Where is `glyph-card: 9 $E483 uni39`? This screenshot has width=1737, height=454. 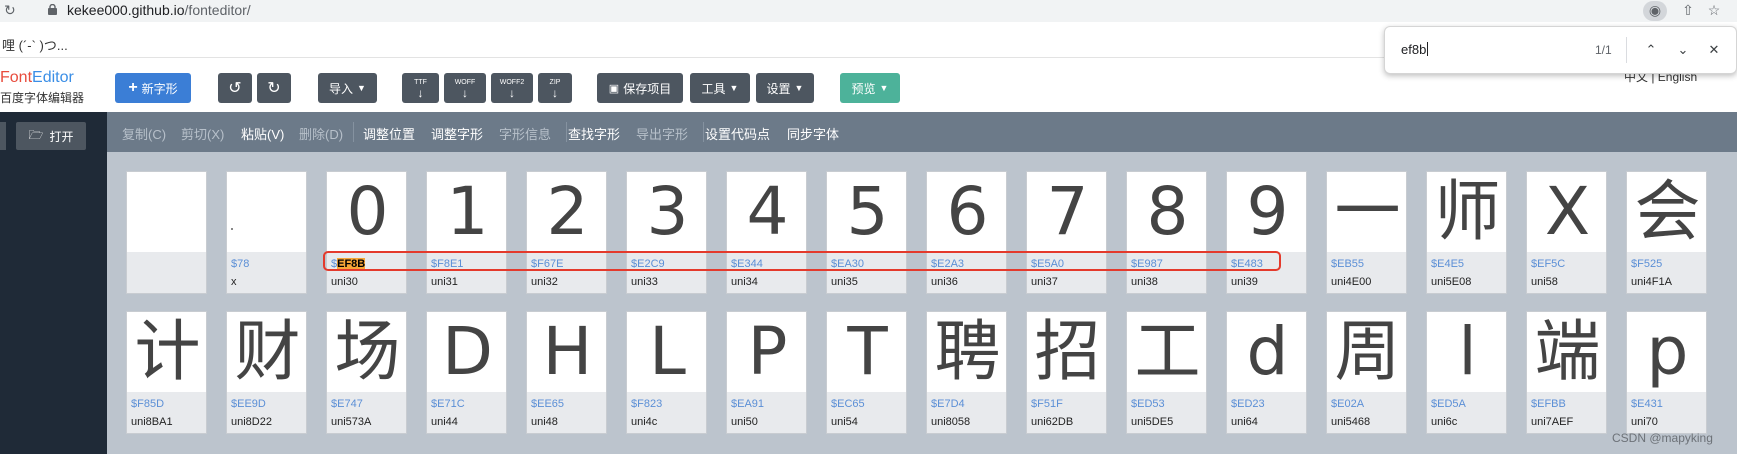 glyph-card: 9 $E483 uni39 is located at coordinates (1266, 232).